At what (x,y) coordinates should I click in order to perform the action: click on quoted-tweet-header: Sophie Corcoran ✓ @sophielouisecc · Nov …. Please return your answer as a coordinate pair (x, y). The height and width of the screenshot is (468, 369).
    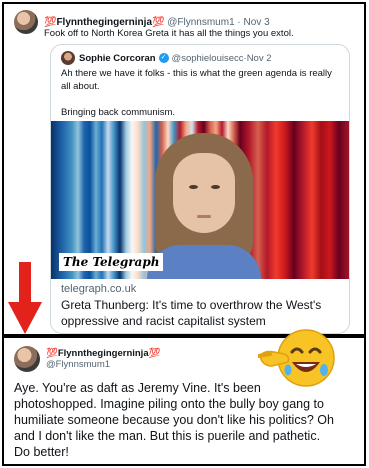
    Looking at the image, I should click on (166, 58).